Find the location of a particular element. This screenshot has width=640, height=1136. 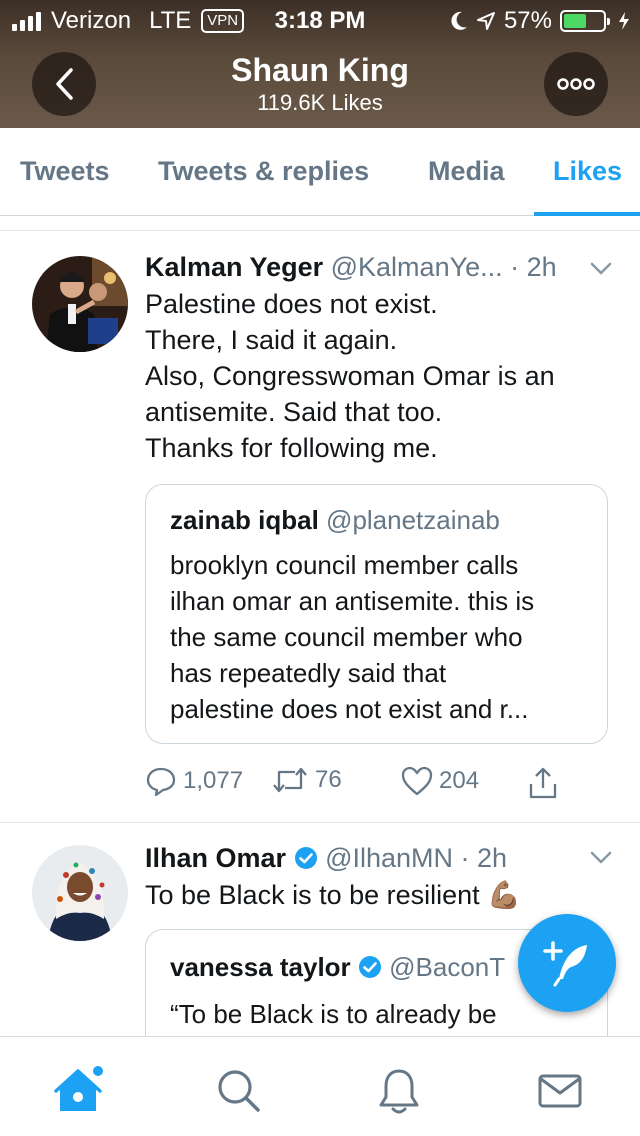

tweet-line: Also, Congresswoman Omar is an is located at coordinates (350, 376).